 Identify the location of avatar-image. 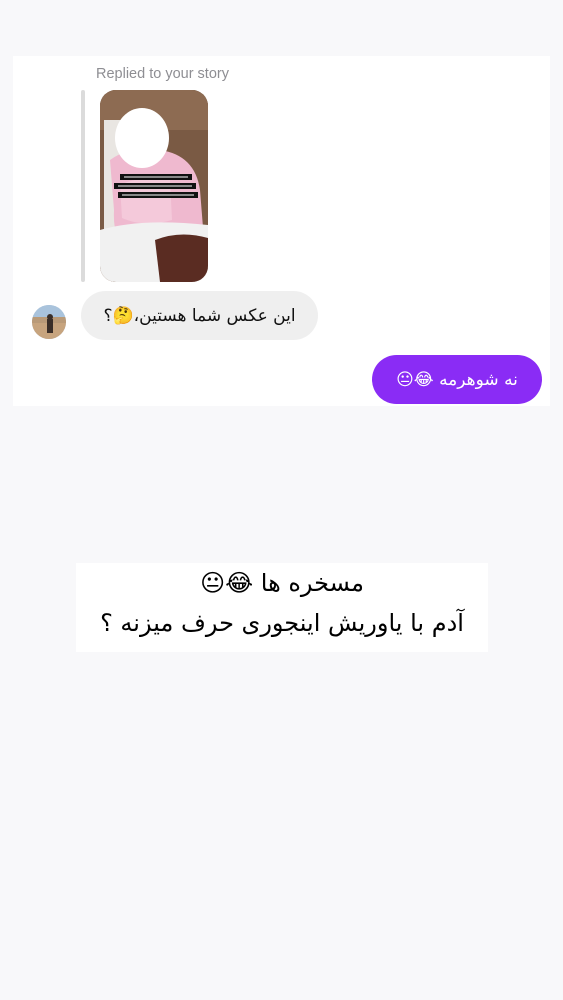
(49, 322).